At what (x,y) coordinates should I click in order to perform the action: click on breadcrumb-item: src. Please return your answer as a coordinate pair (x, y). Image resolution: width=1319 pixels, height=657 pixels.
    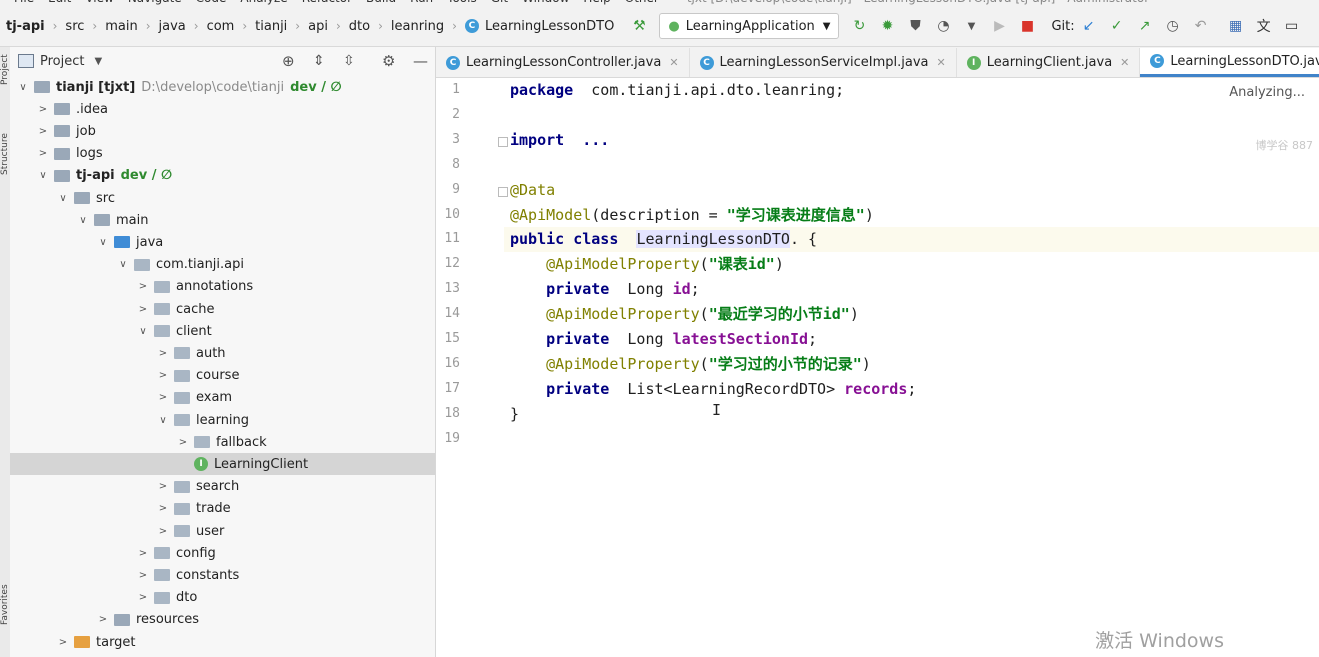
    Looking at the image, I should click on (74, 26).